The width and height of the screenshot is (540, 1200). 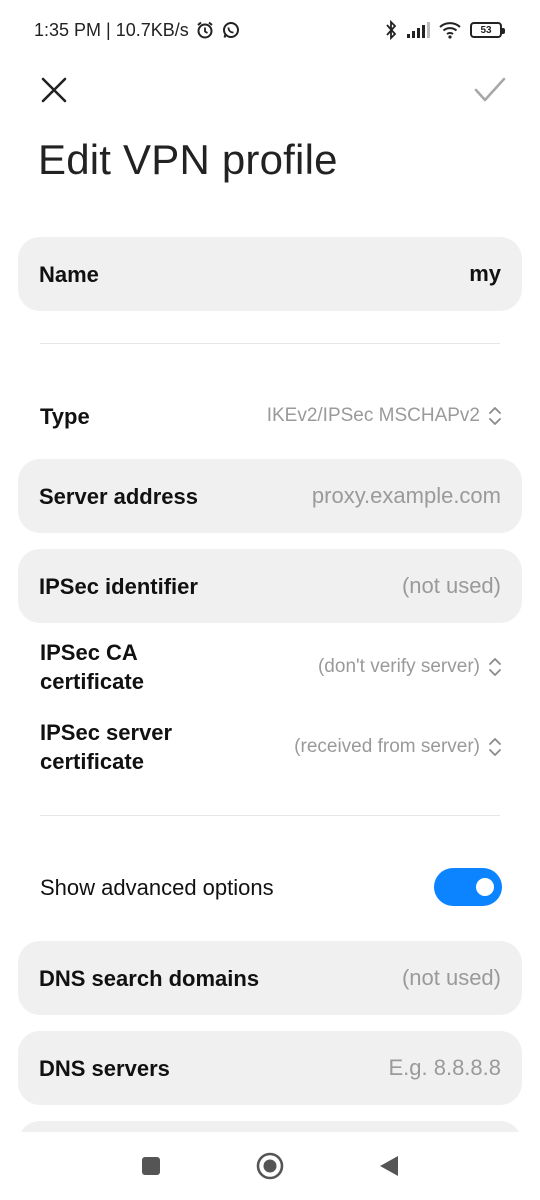 What do you see at coordinates (111, 29) in the screenshot?
I see `status-time-speed: 1:35 PM | 10.7KB/s` at bounding box center [111, 29].